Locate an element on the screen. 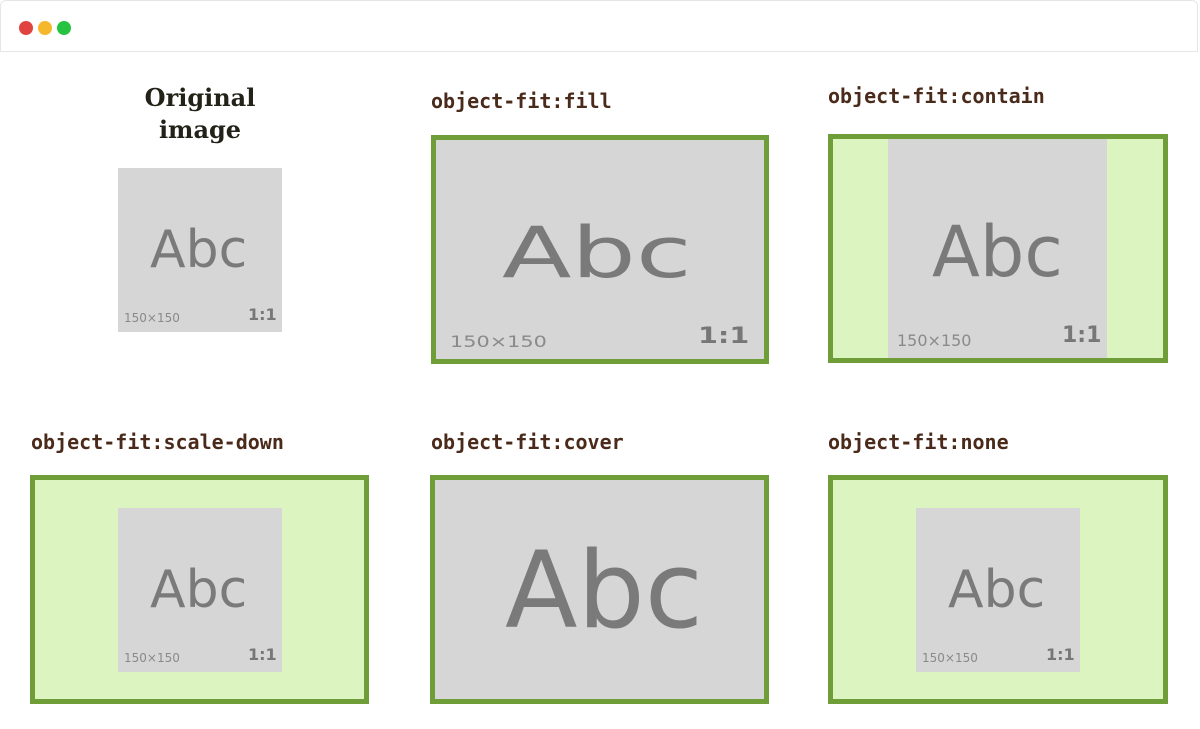 The height and width of the screenshot is (729, 1200). fill-image: Abc 150×150 1:1 is located at coordinates (600, 249).